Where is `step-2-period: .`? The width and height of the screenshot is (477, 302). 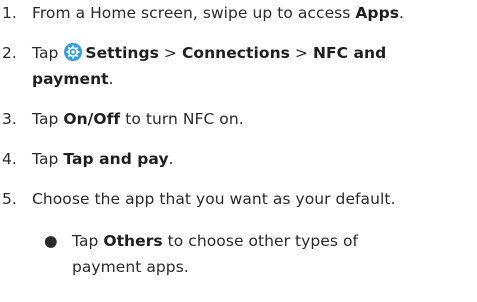 step-2-period: . is located at coordinates (111, 79).